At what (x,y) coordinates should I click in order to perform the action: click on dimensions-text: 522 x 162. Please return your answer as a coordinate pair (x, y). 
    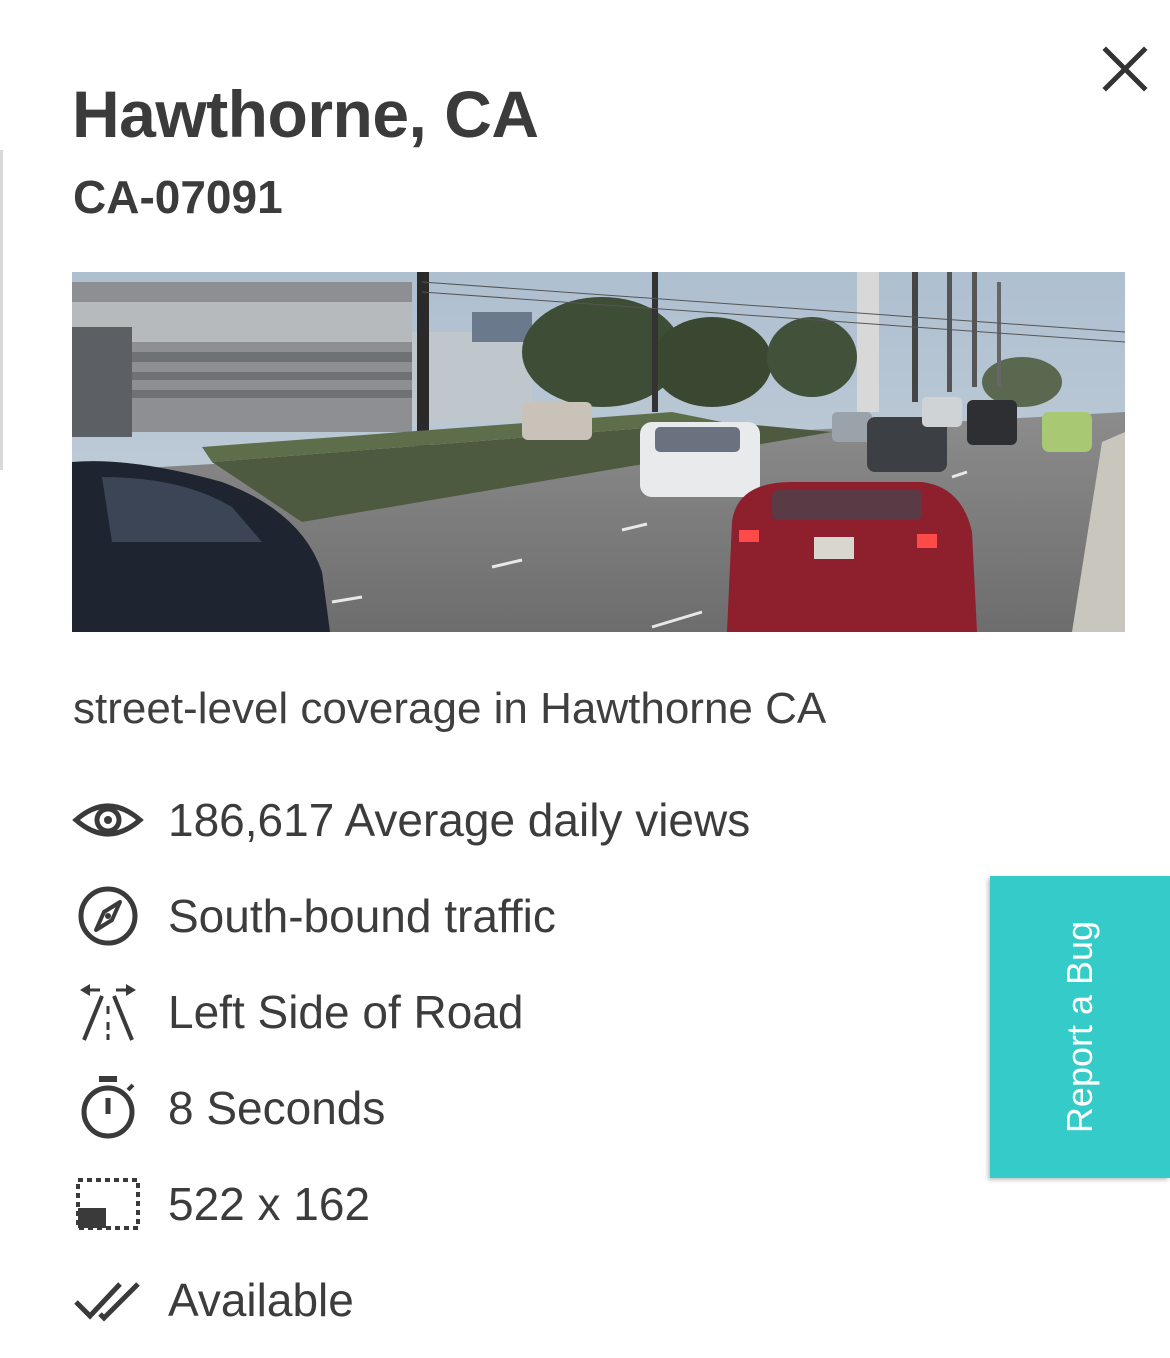
    Looking at the image, I should click on (269, 1204).